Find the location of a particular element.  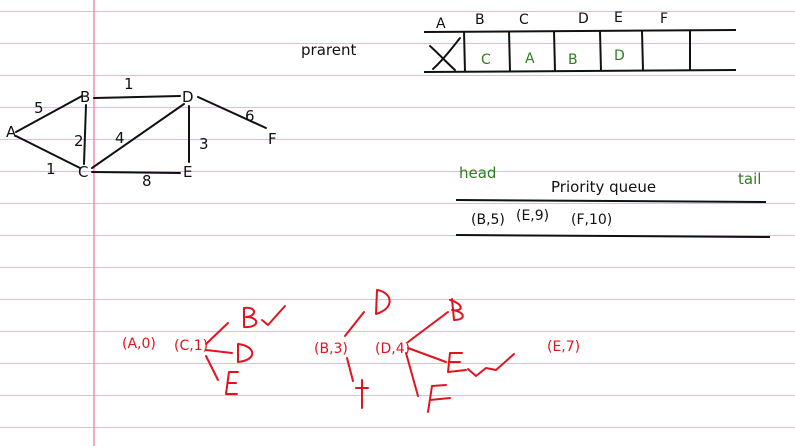

scratch-step: (B,3) is located at coordinates (331, 349).